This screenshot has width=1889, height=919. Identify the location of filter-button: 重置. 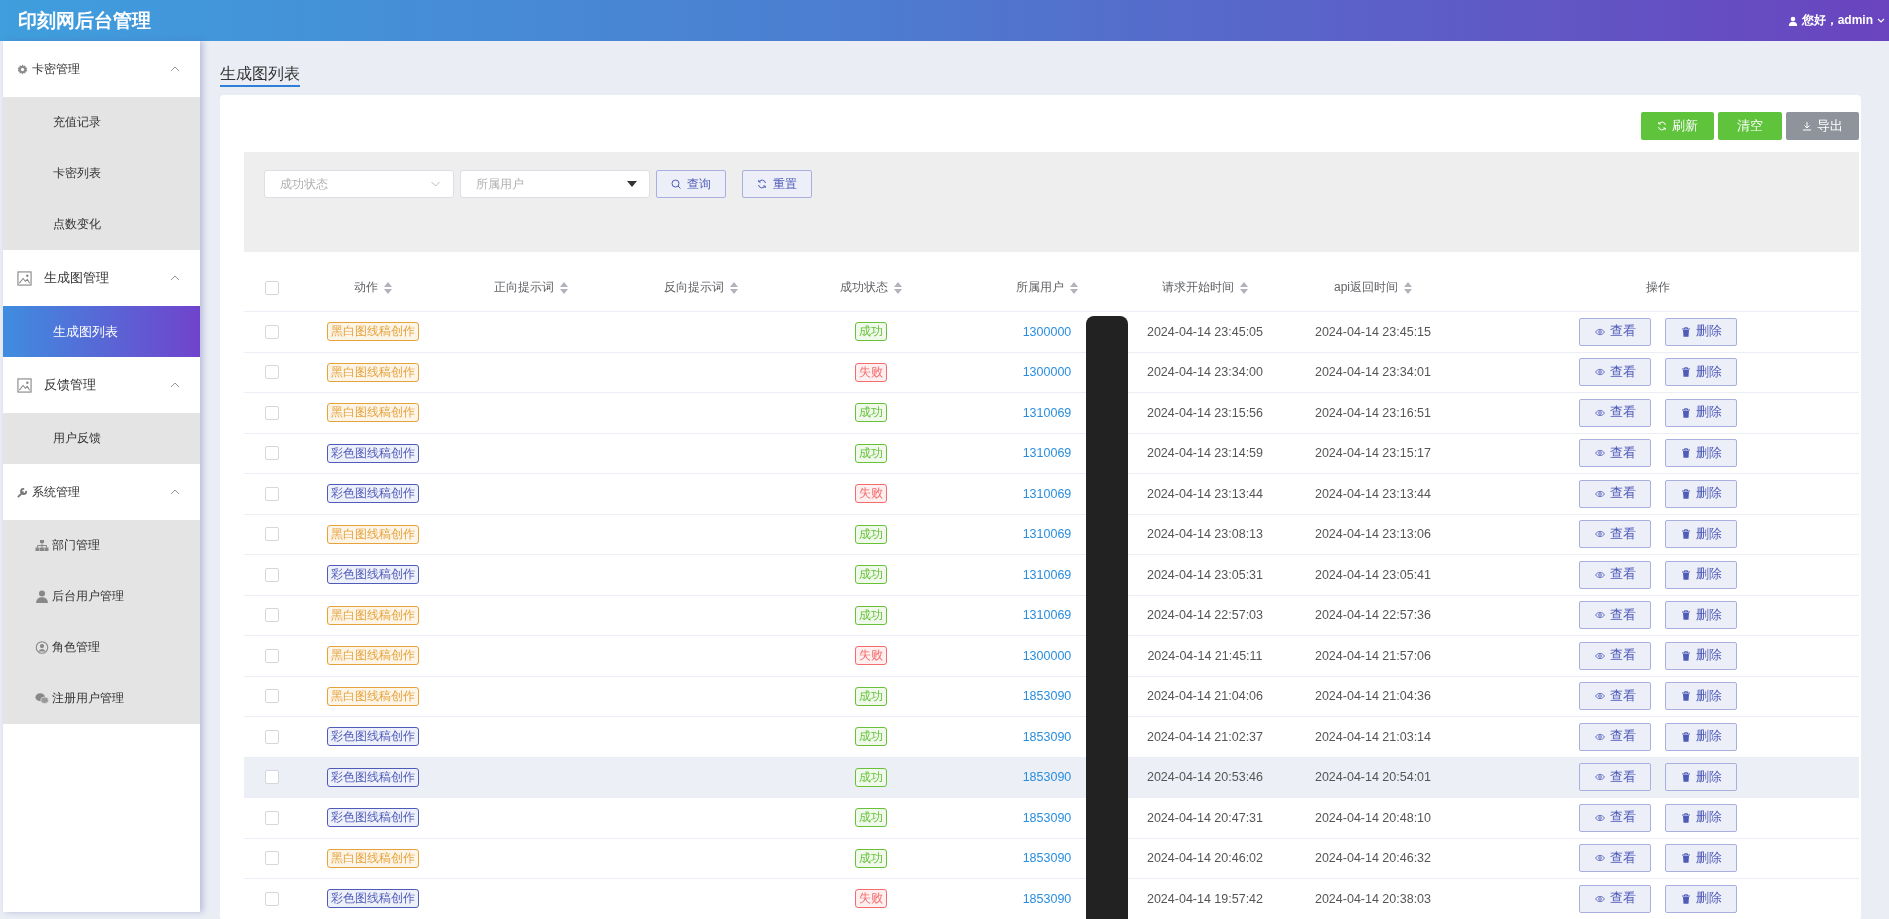
(777, 184).